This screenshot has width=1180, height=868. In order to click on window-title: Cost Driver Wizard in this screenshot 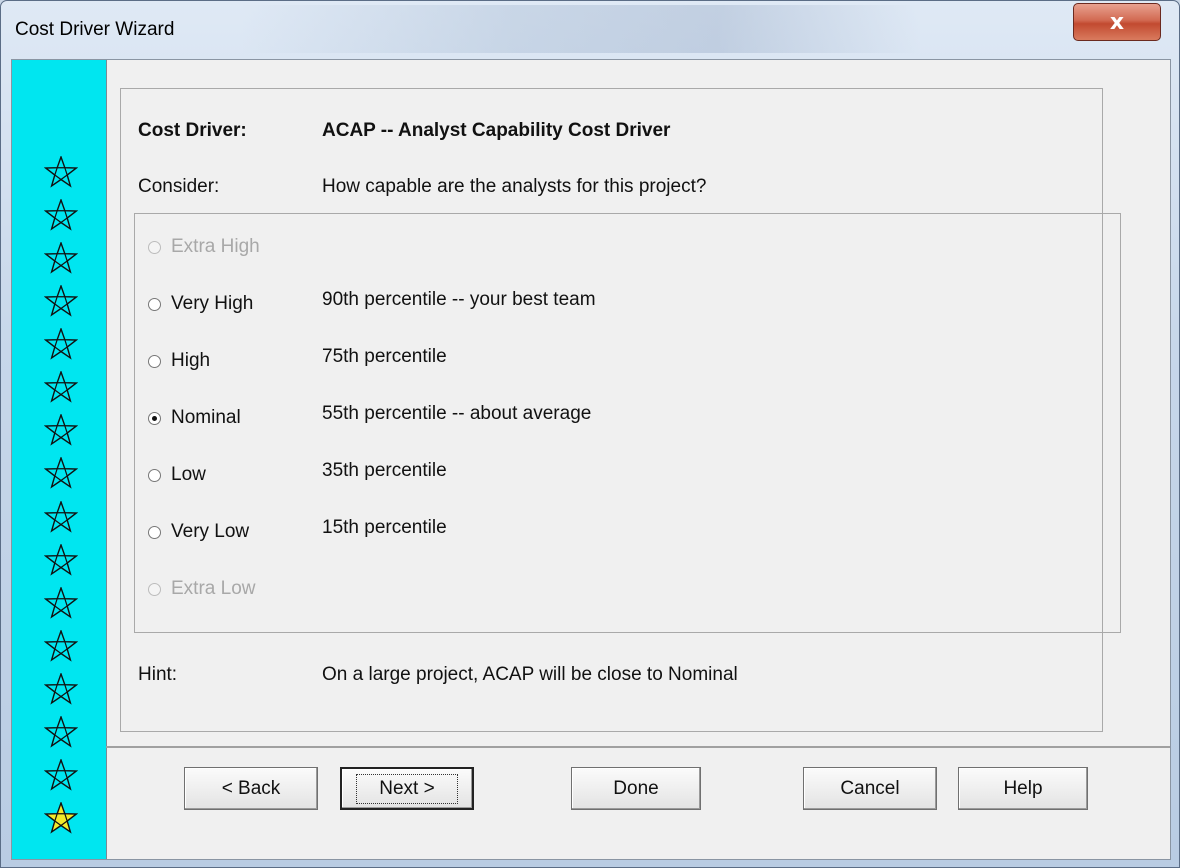, I will do `click(95, 29)`.